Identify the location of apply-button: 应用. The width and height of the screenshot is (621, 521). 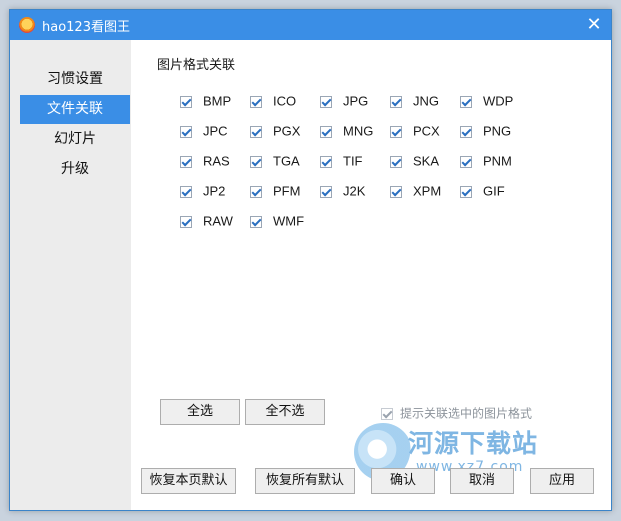
(562, 481).